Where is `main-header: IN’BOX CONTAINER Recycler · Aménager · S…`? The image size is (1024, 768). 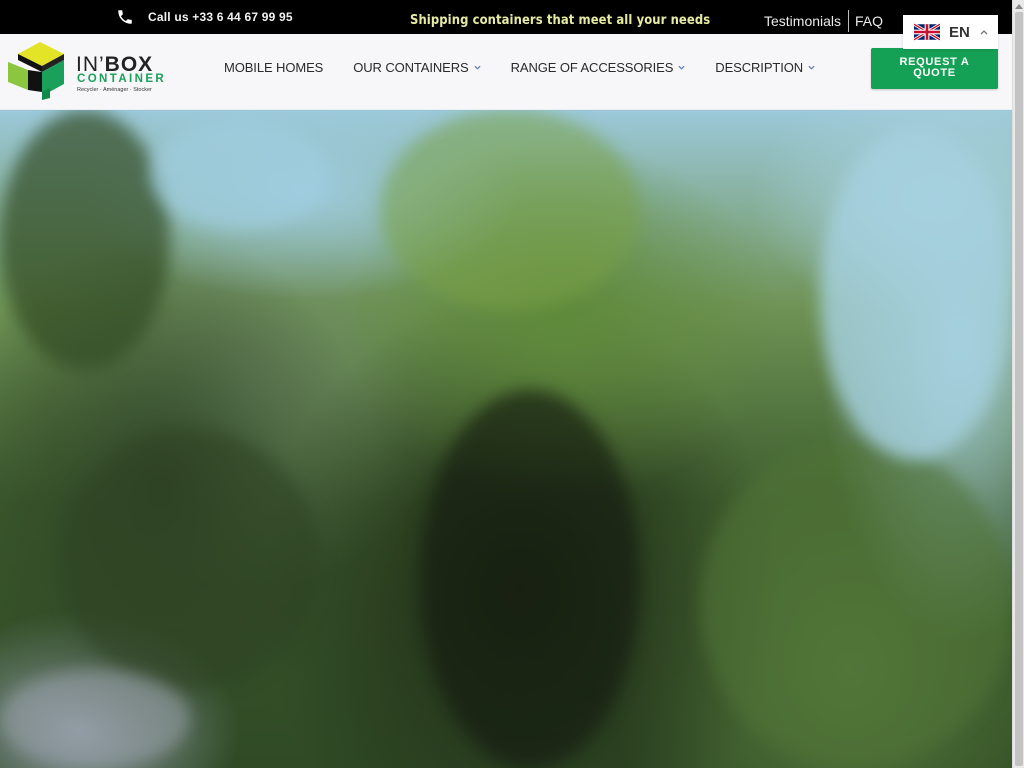 main-header: IN’BOX CONTAINER Recycler · Aménager · S… is located at coordinates (506, 72).